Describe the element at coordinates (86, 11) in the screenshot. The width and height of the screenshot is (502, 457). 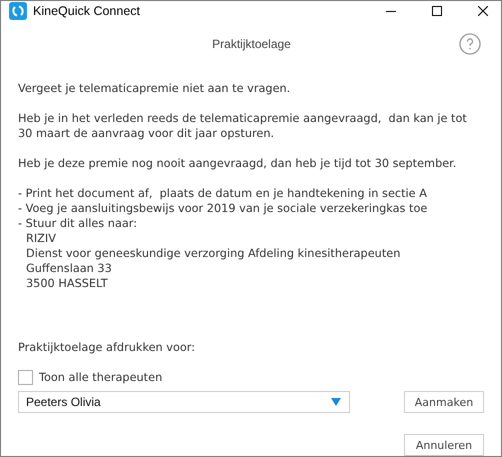
I see `window-title: KineQuick Connect` at that location.